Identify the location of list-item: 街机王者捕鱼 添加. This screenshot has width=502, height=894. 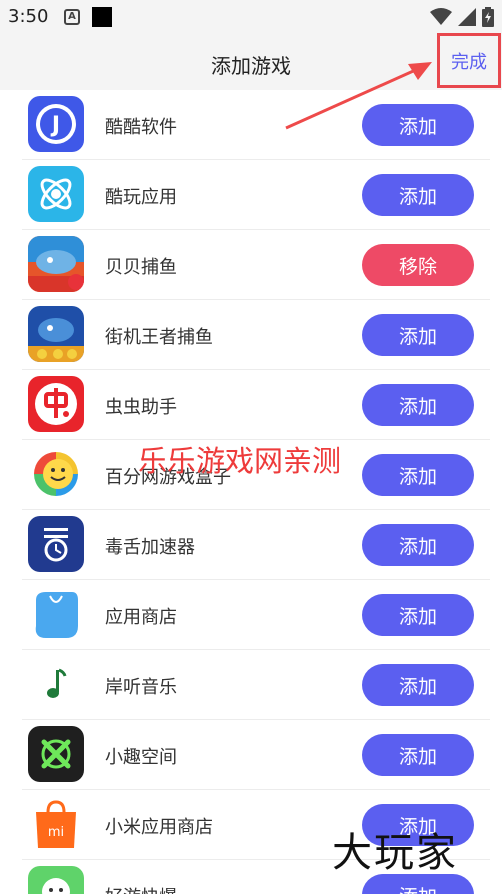
(256, 335).